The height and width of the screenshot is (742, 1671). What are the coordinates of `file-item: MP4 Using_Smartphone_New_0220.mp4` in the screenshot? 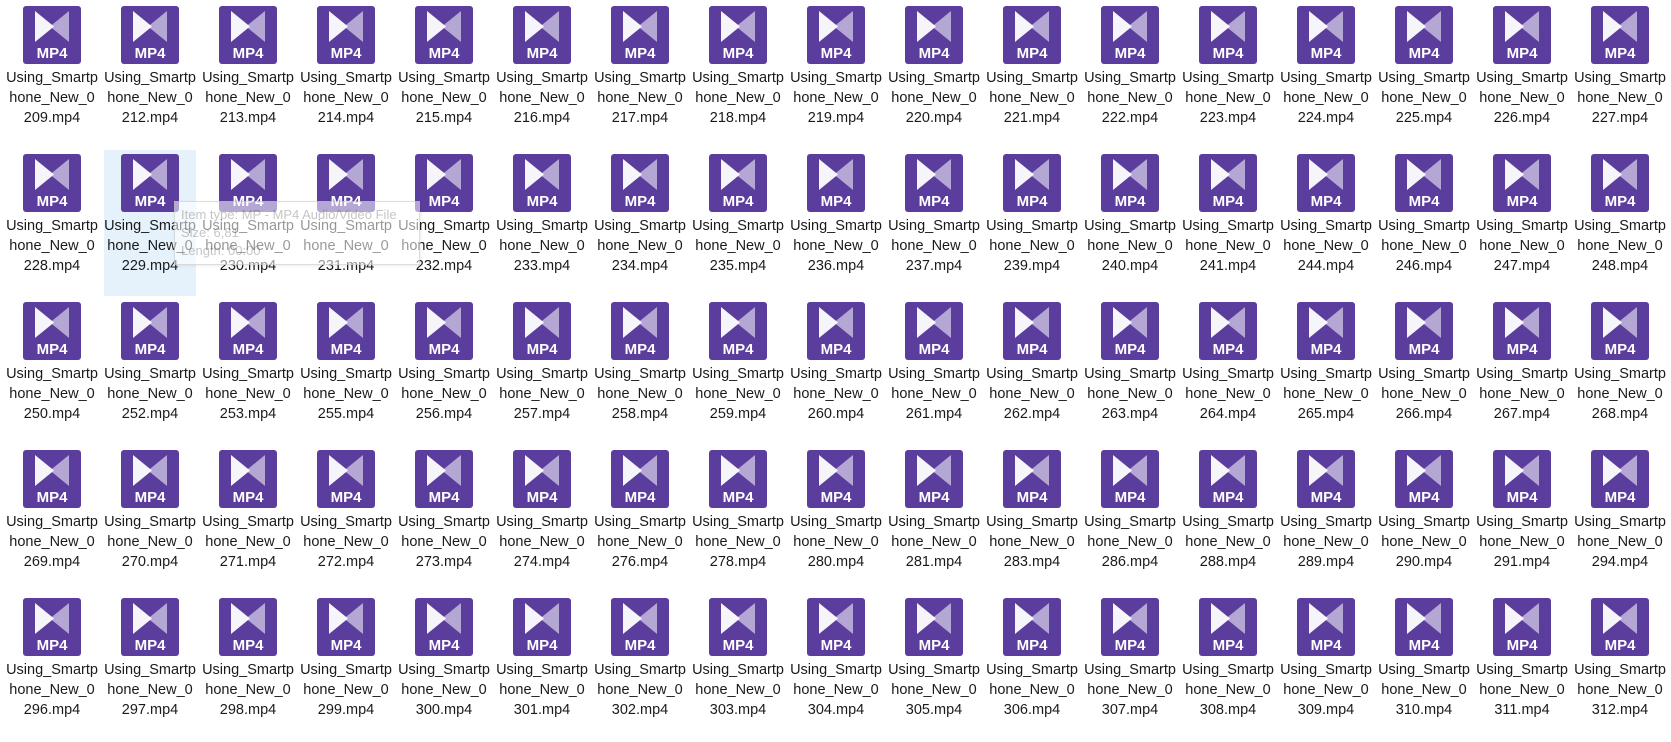 It's located at (934, 75).